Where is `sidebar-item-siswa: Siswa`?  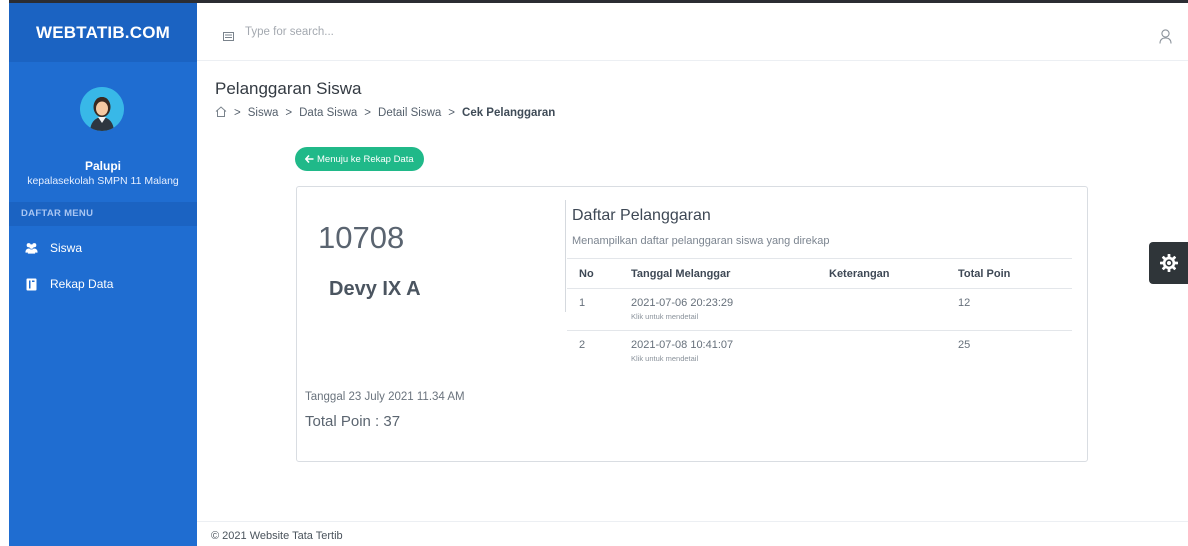 sidebar-item-siswa: Siswa is located at coordinates (103, 248).